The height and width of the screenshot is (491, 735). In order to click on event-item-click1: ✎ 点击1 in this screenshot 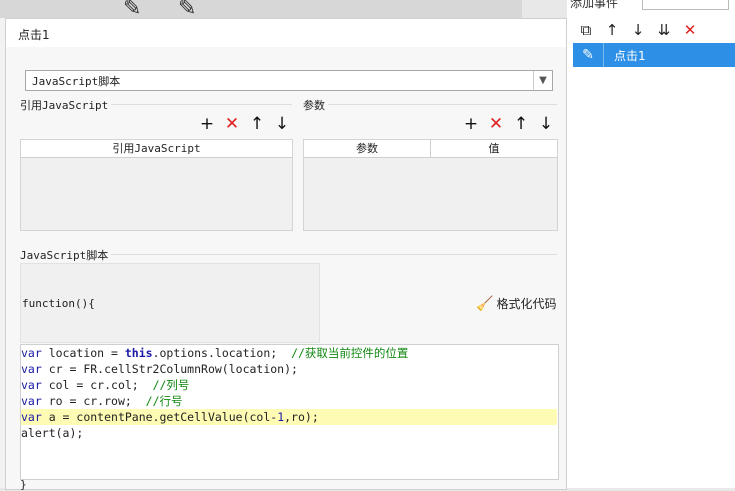, I will do `click(654, 55)`.